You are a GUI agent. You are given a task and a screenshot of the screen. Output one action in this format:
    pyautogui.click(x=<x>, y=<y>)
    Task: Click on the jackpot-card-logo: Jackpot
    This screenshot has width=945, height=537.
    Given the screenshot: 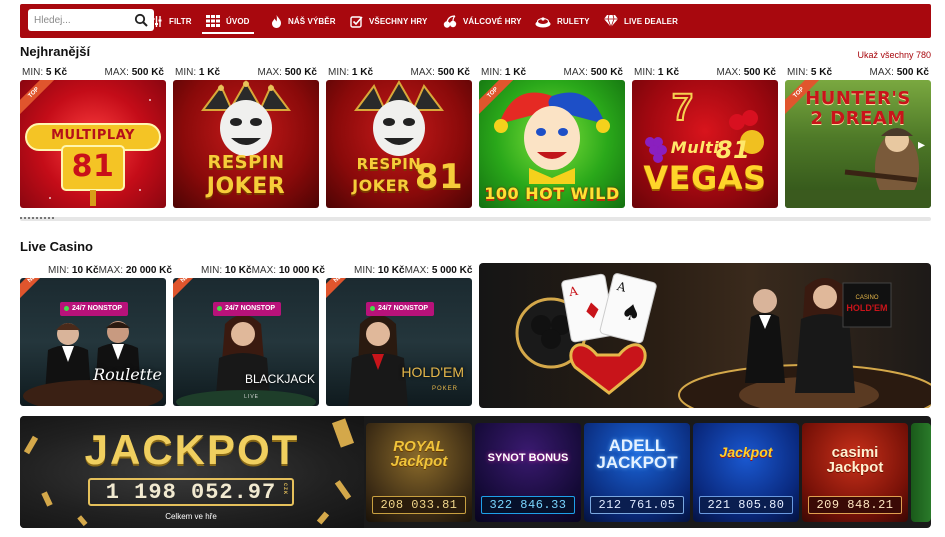 What is the action you would take?
    pyautogui.click(x=746, y=452)
    